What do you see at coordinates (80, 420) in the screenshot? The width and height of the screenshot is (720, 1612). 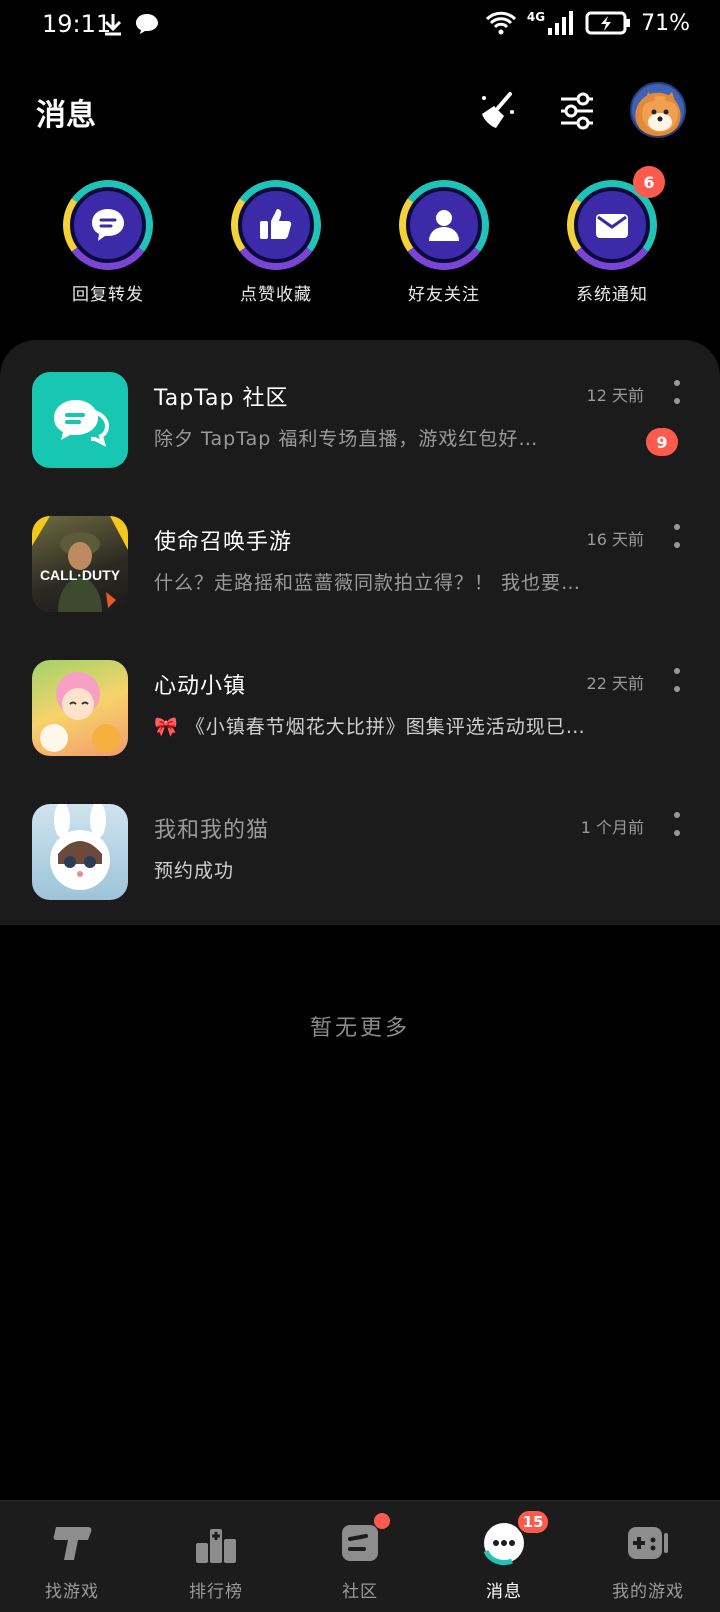 I see `taptap-community-icon` at bounding box center [80, 420].